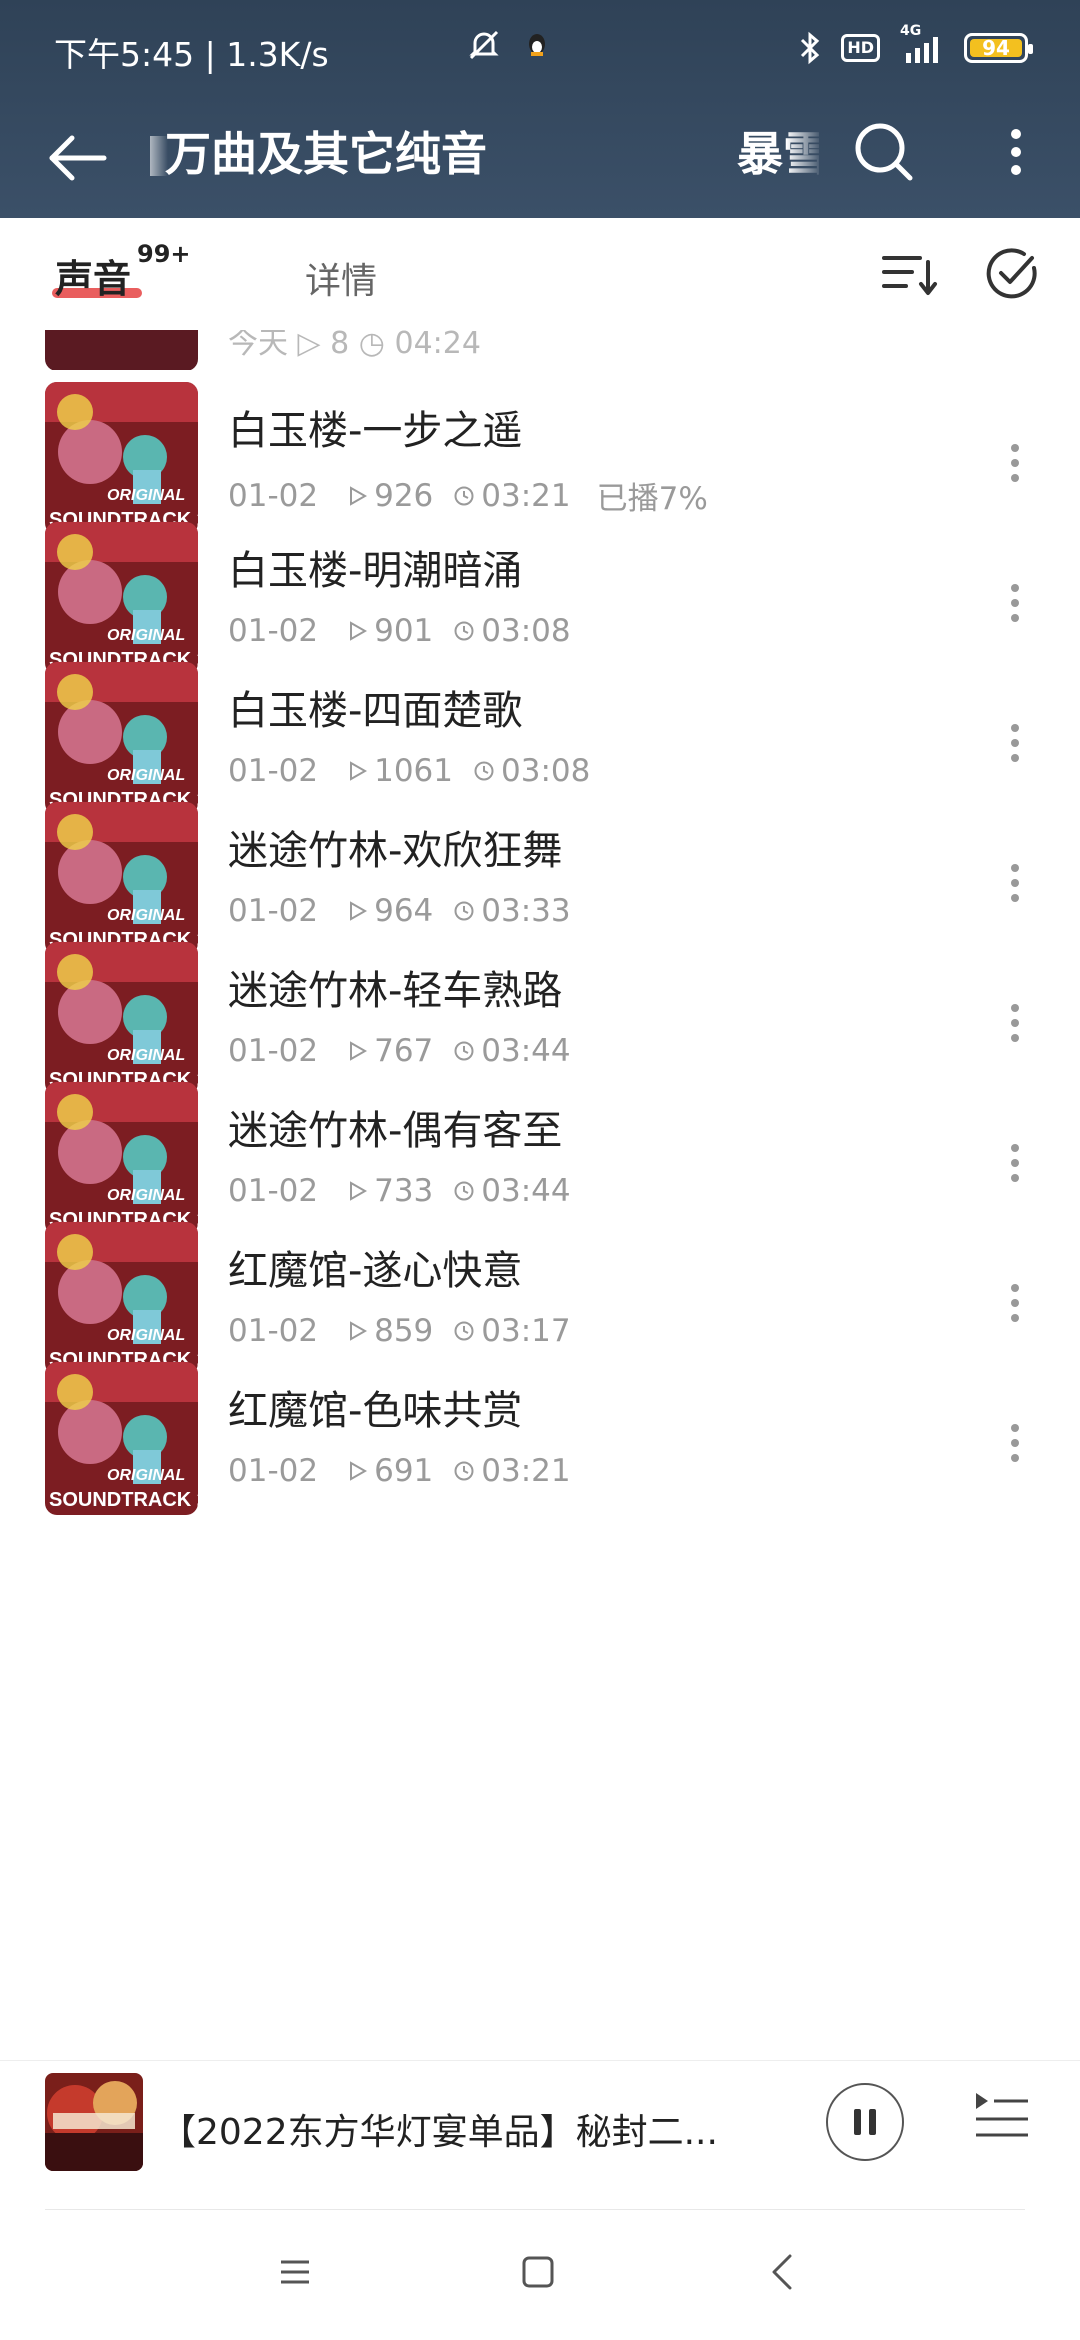 This screenshot has width=1080, height=2340. What do you see at coordinates (375, 1411) in the screenshot?
I see `track-title: 红魔馆-色味共赏` at bounding box center [375, 1411].